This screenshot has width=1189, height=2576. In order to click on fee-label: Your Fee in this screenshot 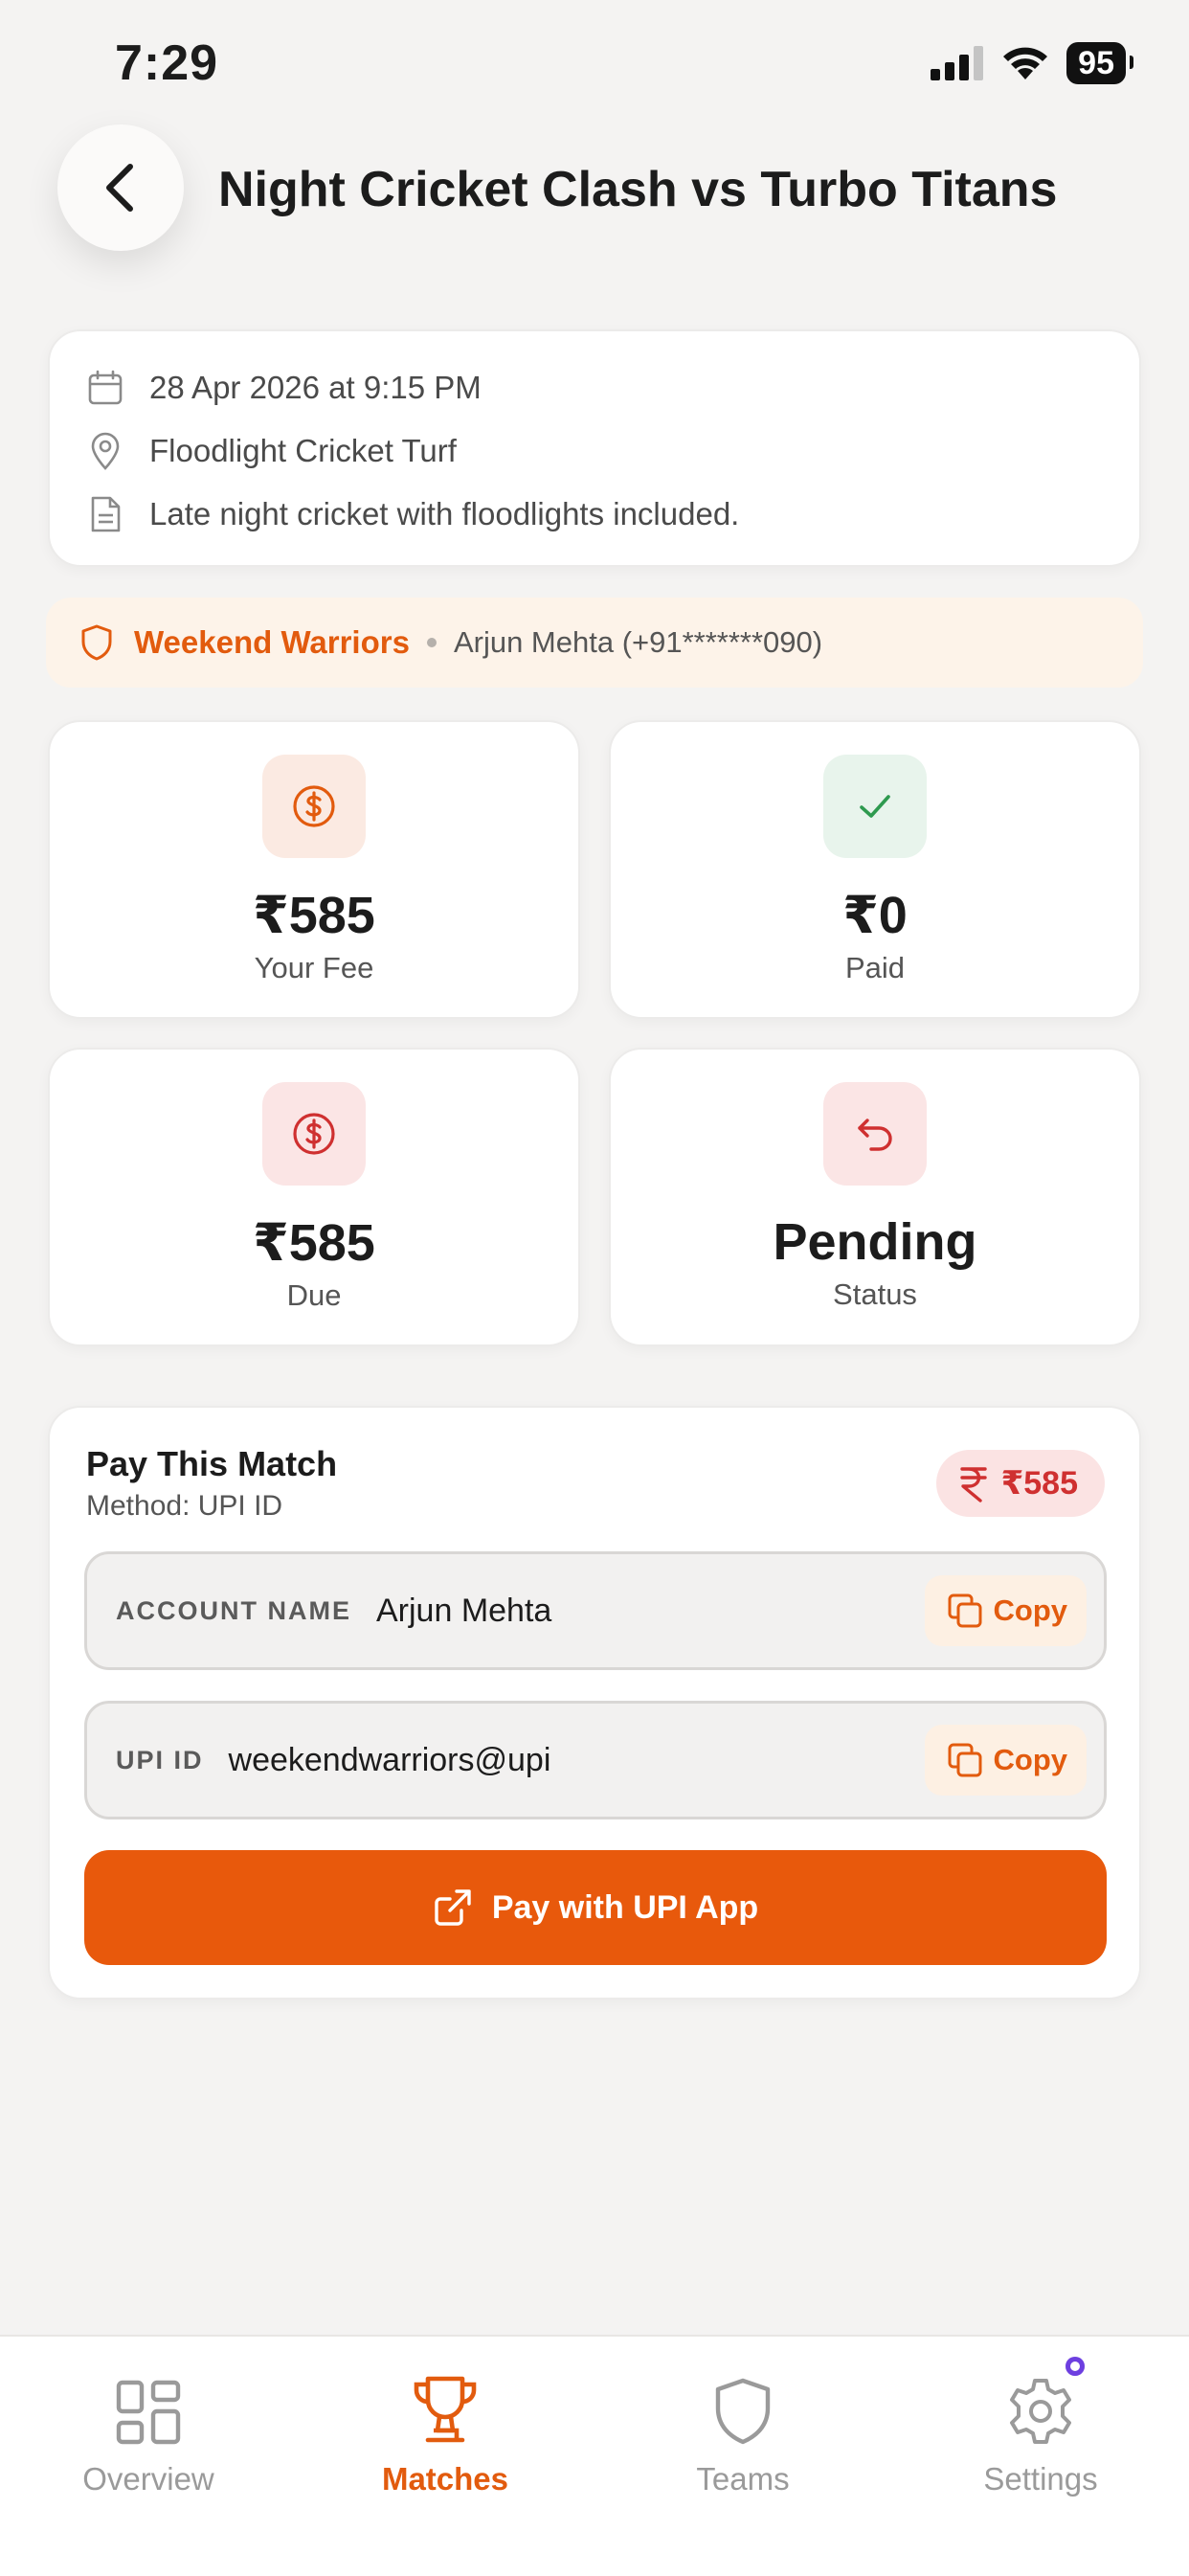, I will do `click(314, 967)`.